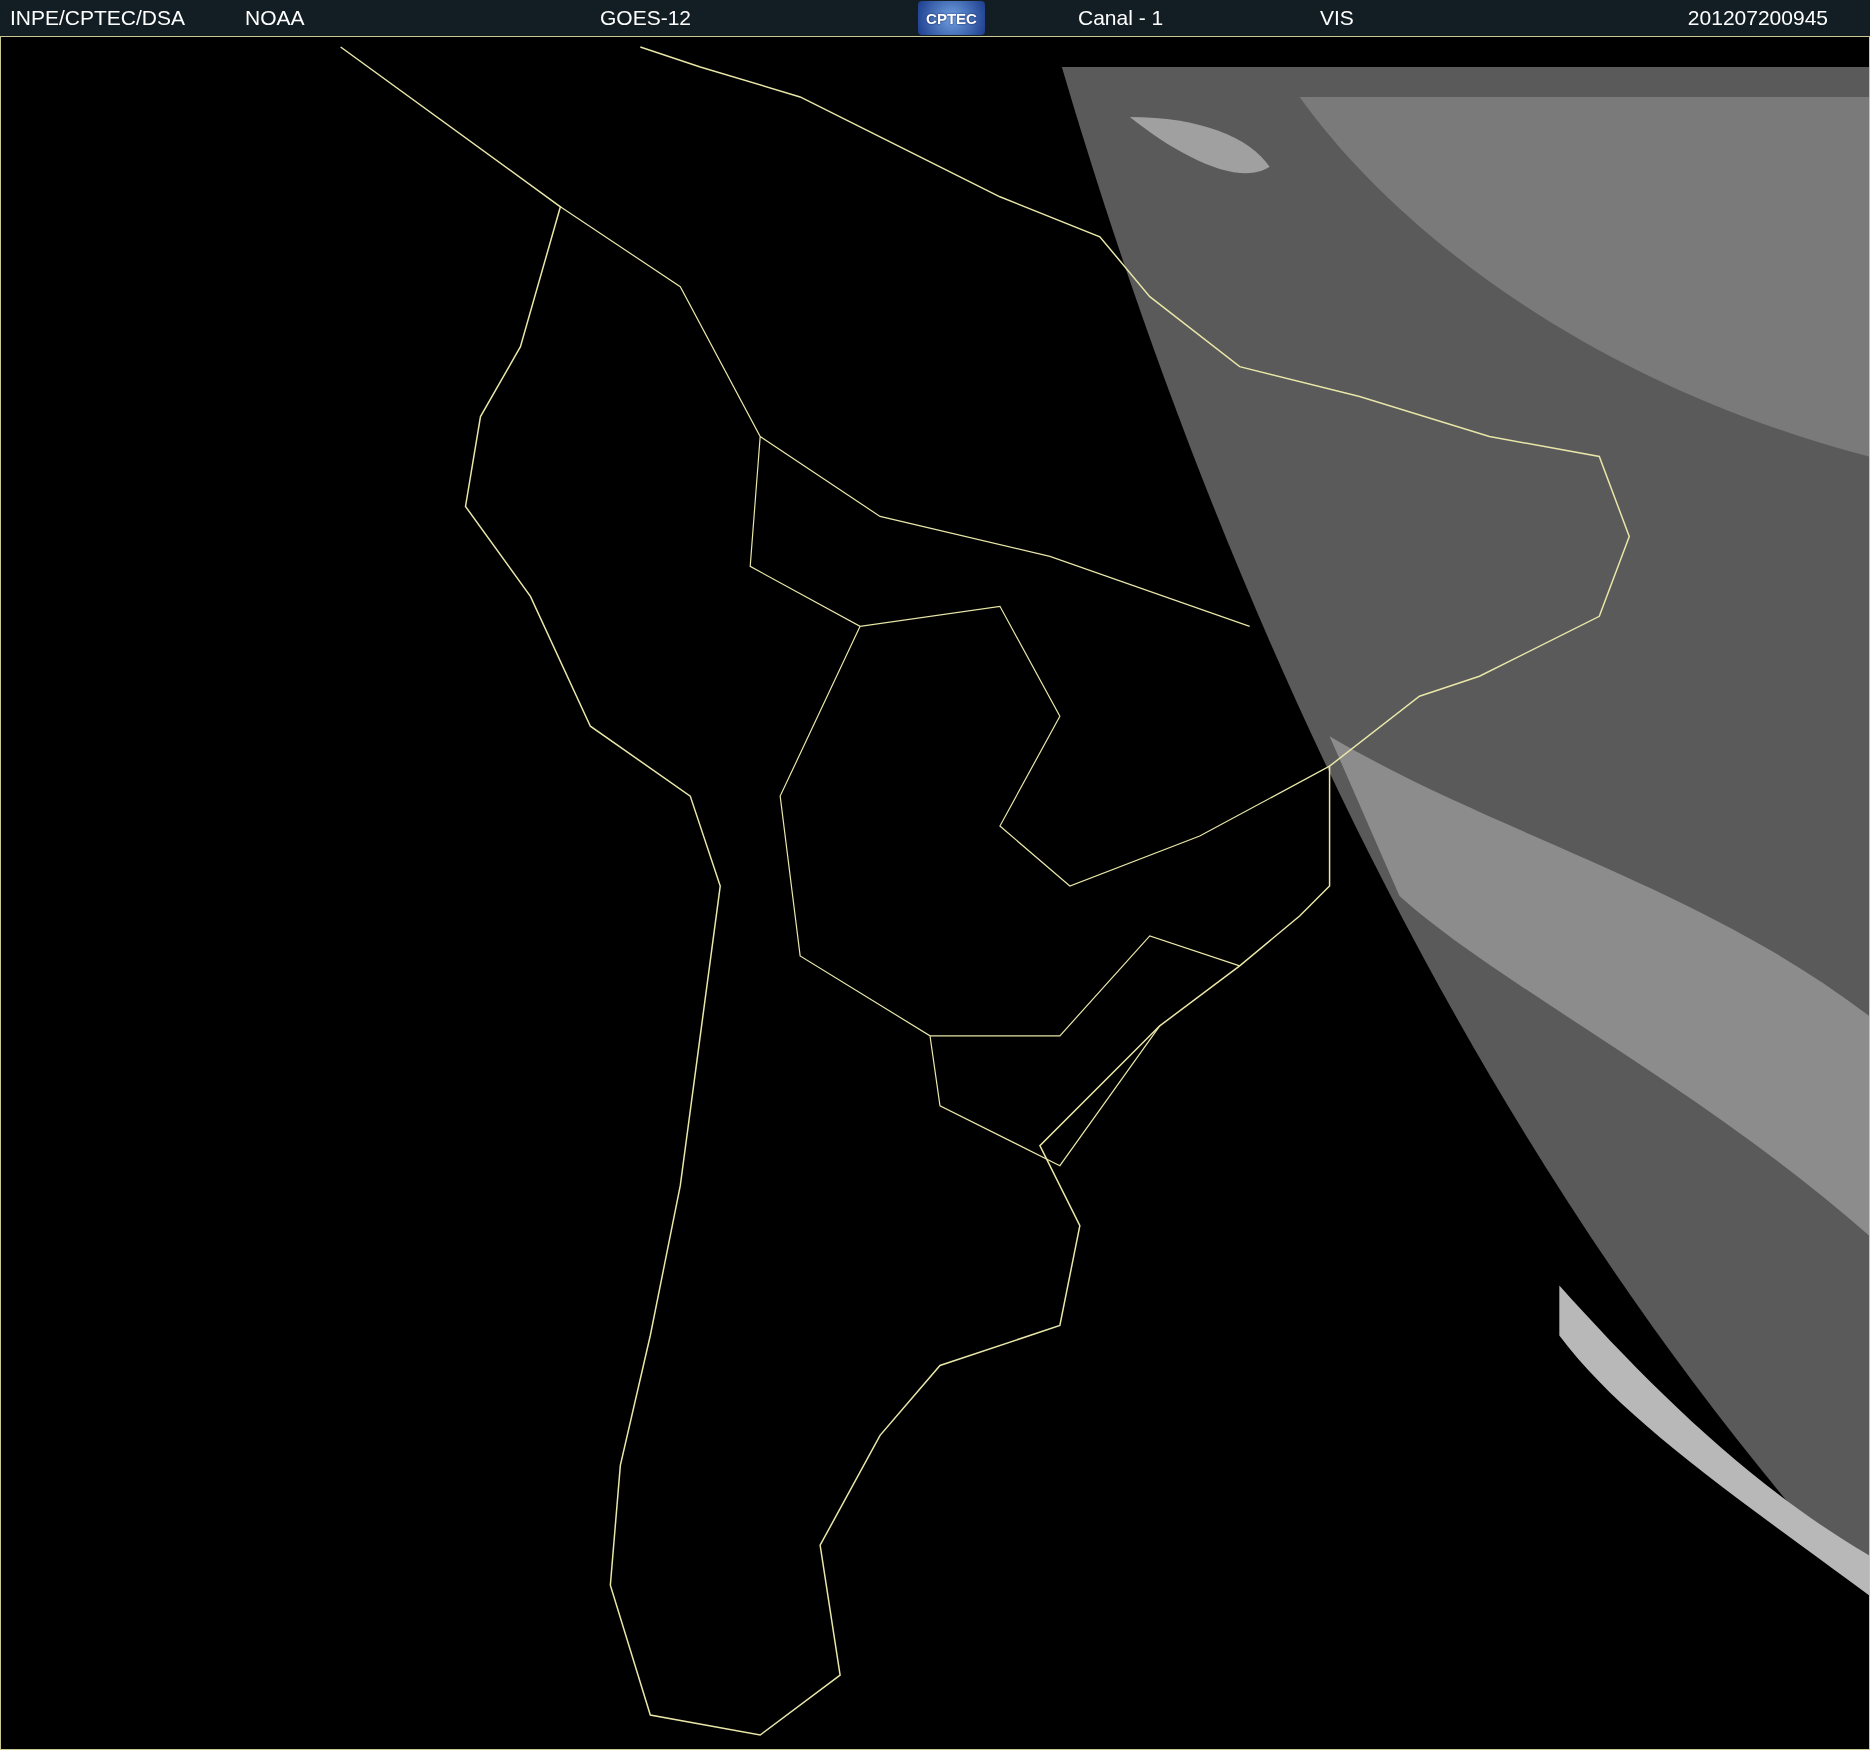 This screenshot has width=1870, height=1750. What do you see at coordinates (1757, 18) in the screenshot?
I see `header-label: 201207200945` at bounding box center [1757, 18].